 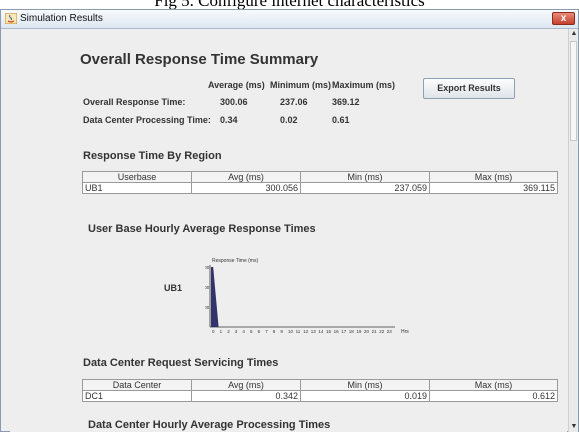 I want to click on x-tick-label: 7, so click(x=266, y=331).